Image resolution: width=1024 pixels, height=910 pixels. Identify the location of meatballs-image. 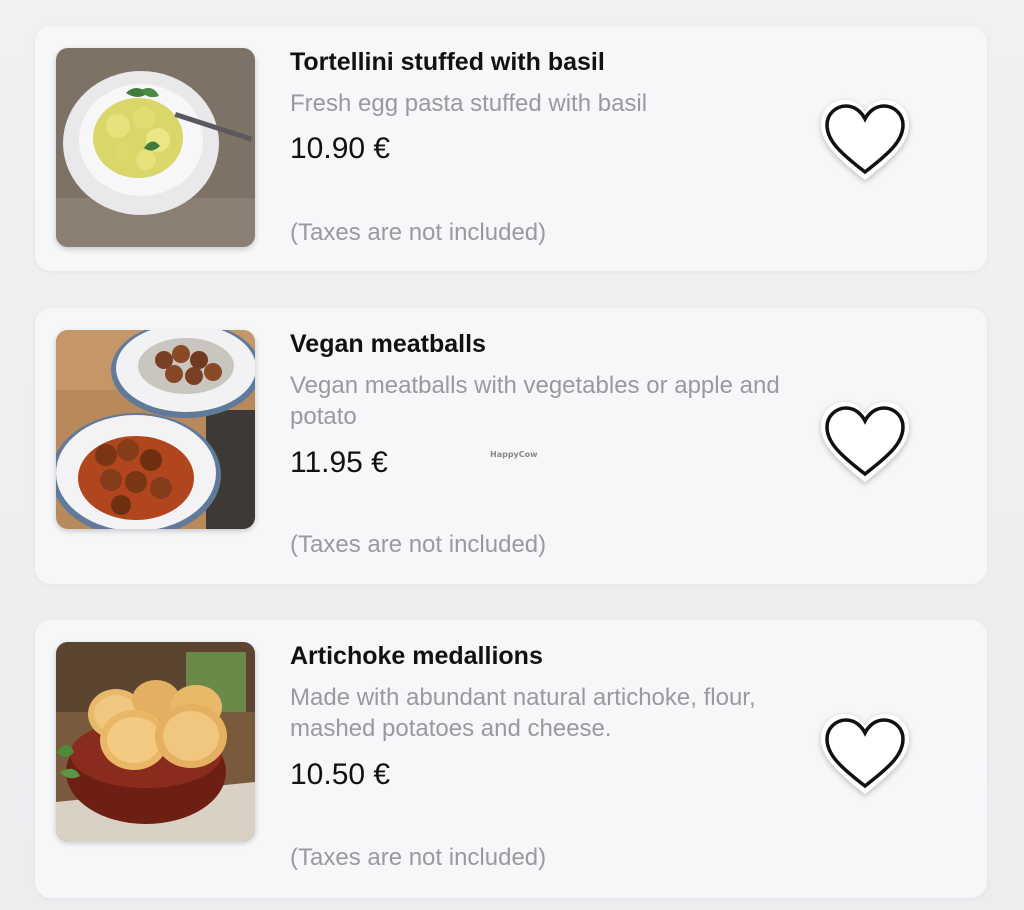
(155, 429).